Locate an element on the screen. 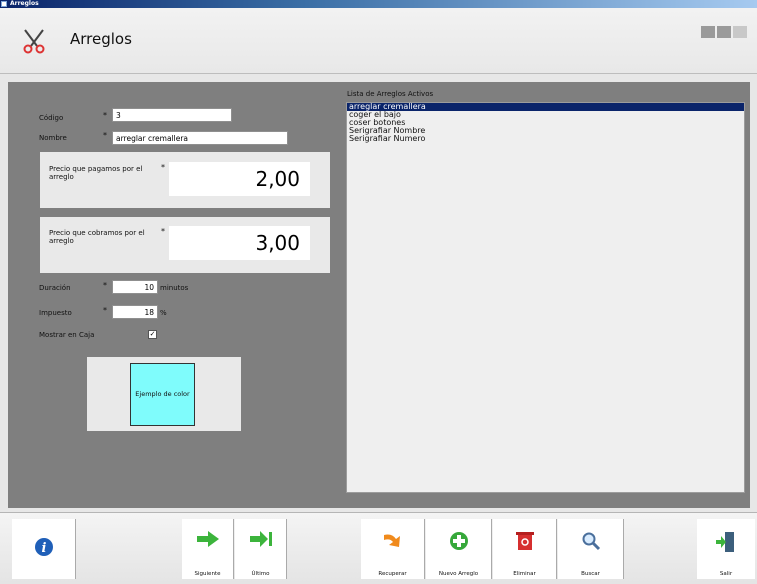  list-item: coger el bajo is located at coordinates (545, 115).